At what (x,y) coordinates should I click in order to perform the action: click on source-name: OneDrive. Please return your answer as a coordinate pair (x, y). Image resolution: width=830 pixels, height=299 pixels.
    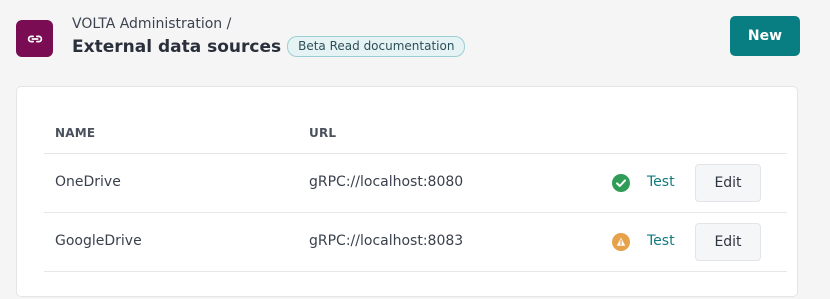
    Looking at the image, I should click on (88, 182).